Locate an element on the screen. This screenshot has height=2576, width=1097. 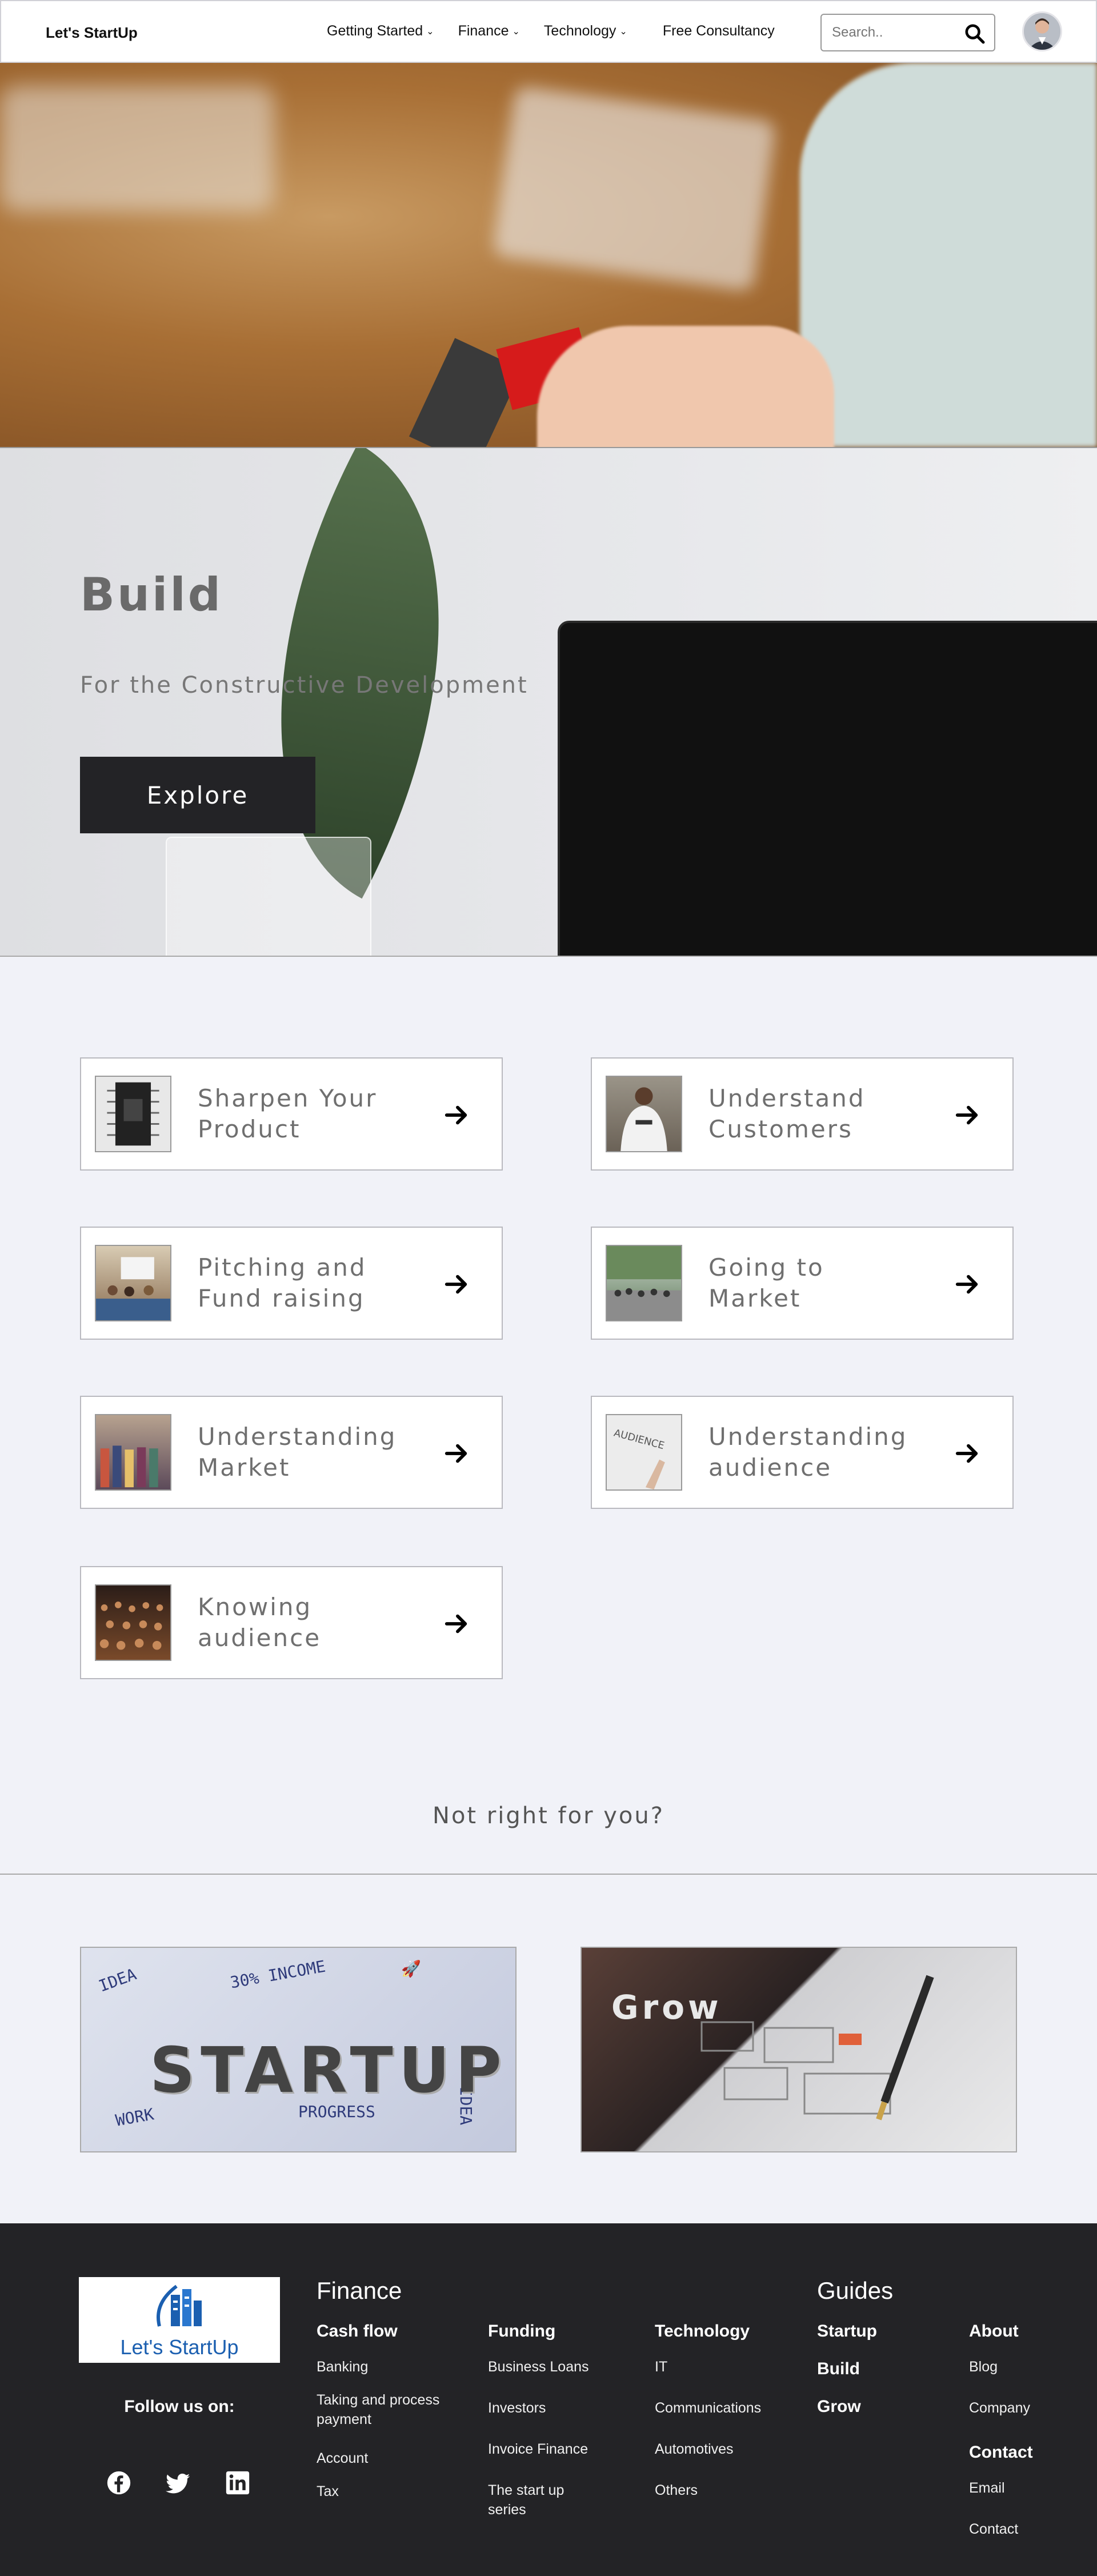
menu-technology: Technology ⌄ is located at coordinates (586, 31).